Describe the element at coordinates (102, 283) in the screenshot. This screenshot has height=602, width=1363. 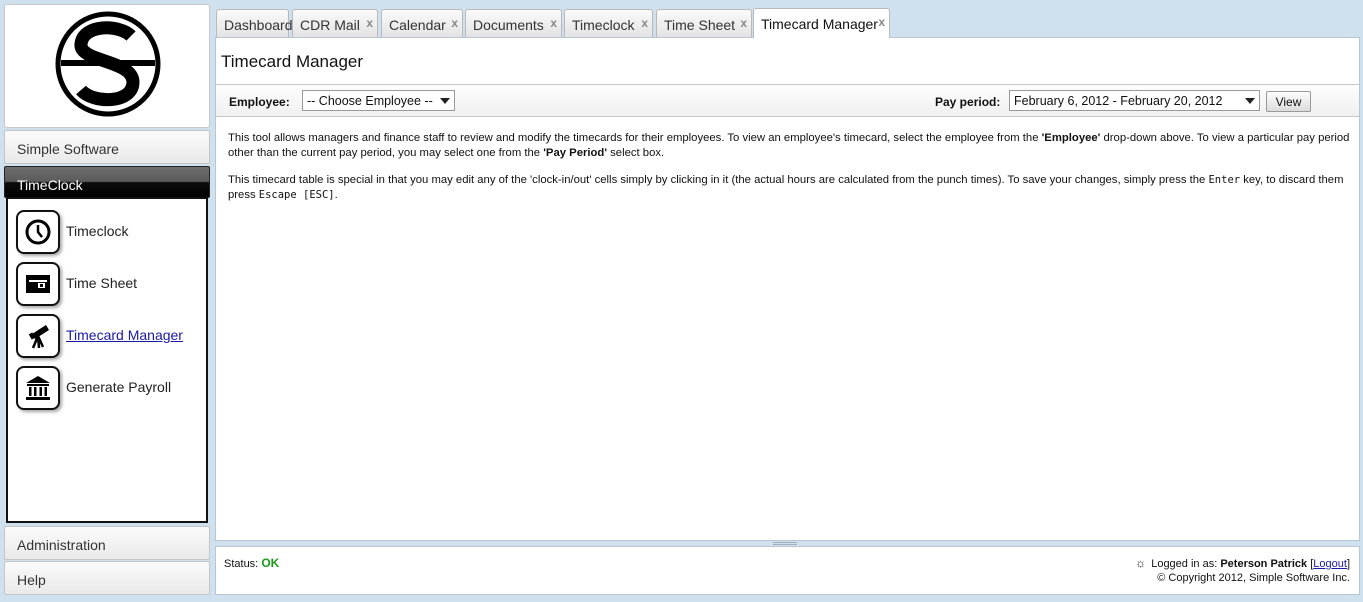
I see `nav-label-time-sheet: Time Sheet` at that location.